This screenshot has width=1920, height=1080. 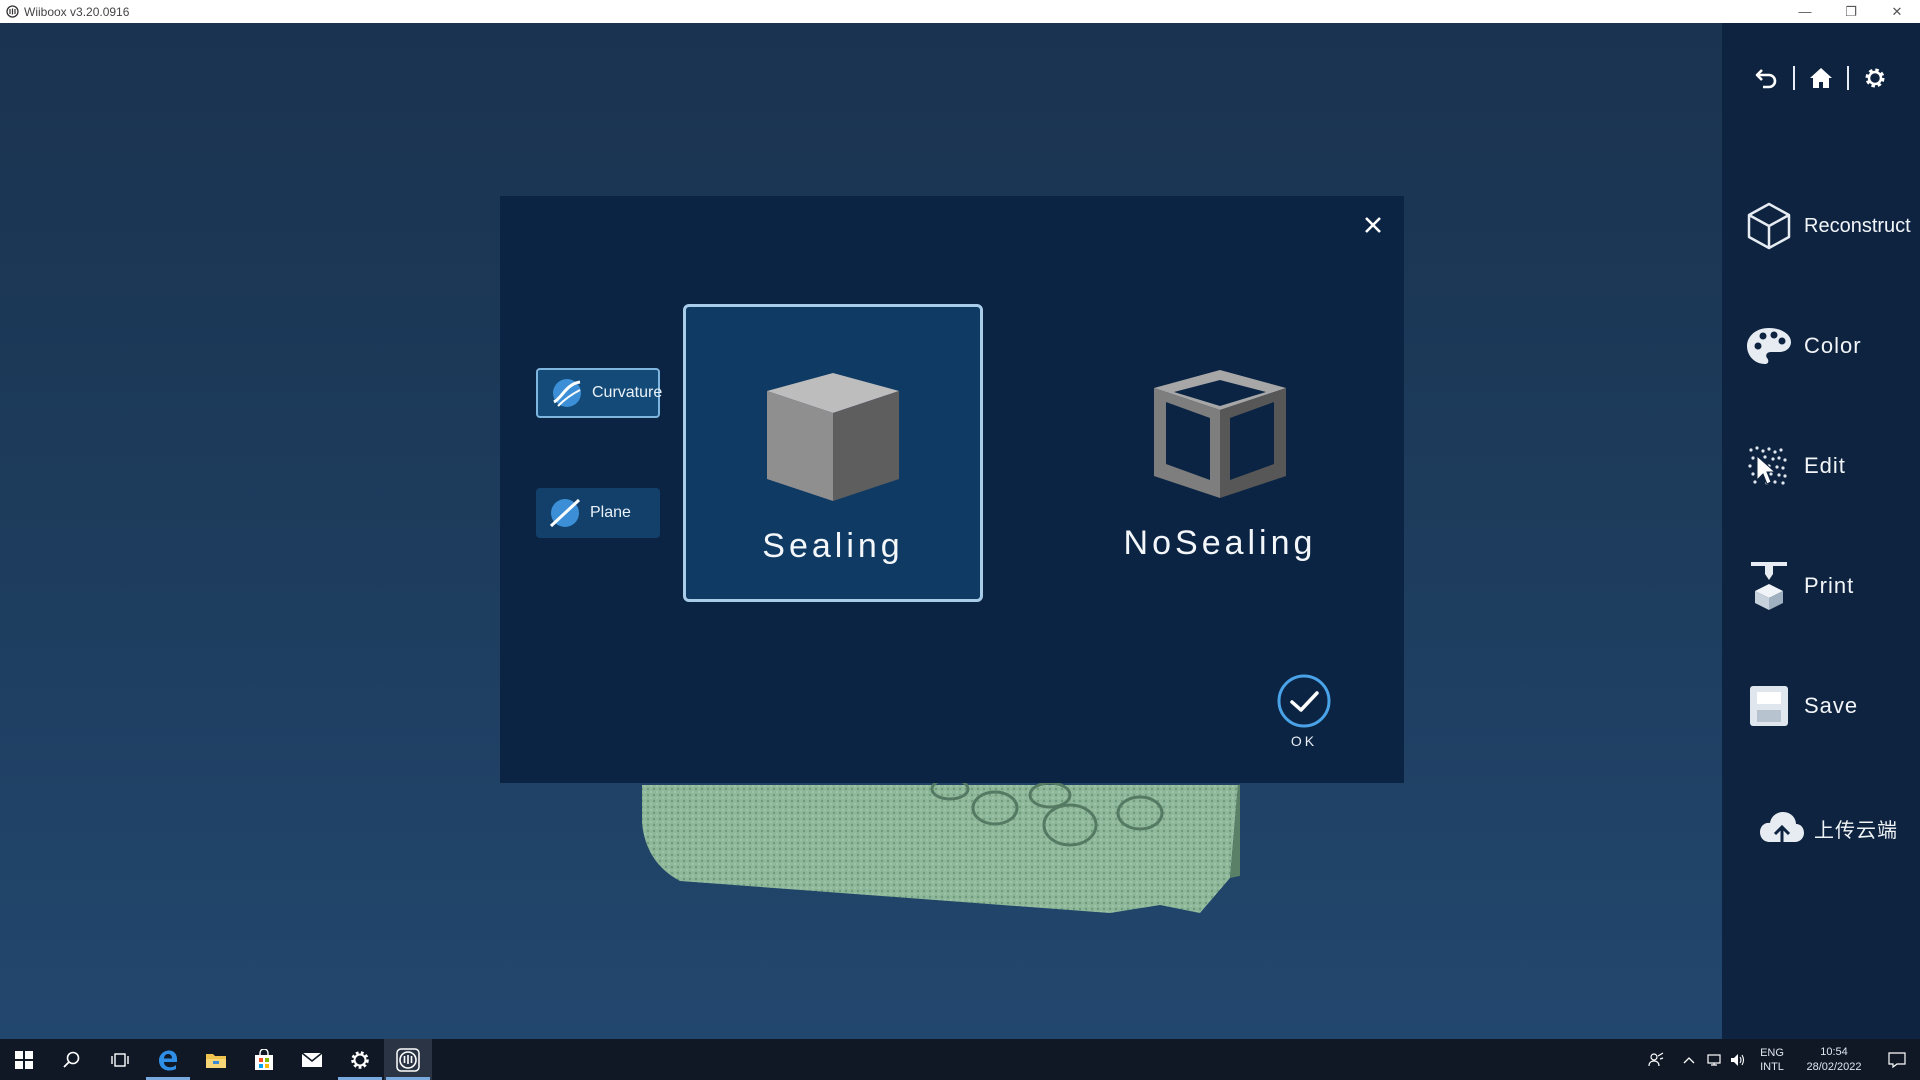 What do you see at coordinates (360, 1059) in the screenshot?
I see `settings-icon` at bounding box center [360, 1059].